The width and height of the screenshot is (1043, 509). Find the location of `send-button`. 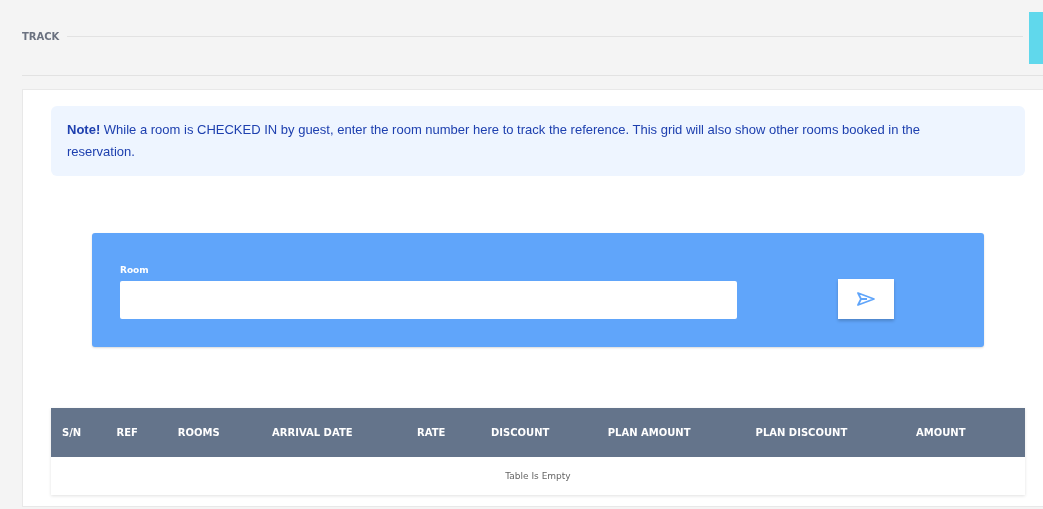

send-button is located at coordinates (866, 299).